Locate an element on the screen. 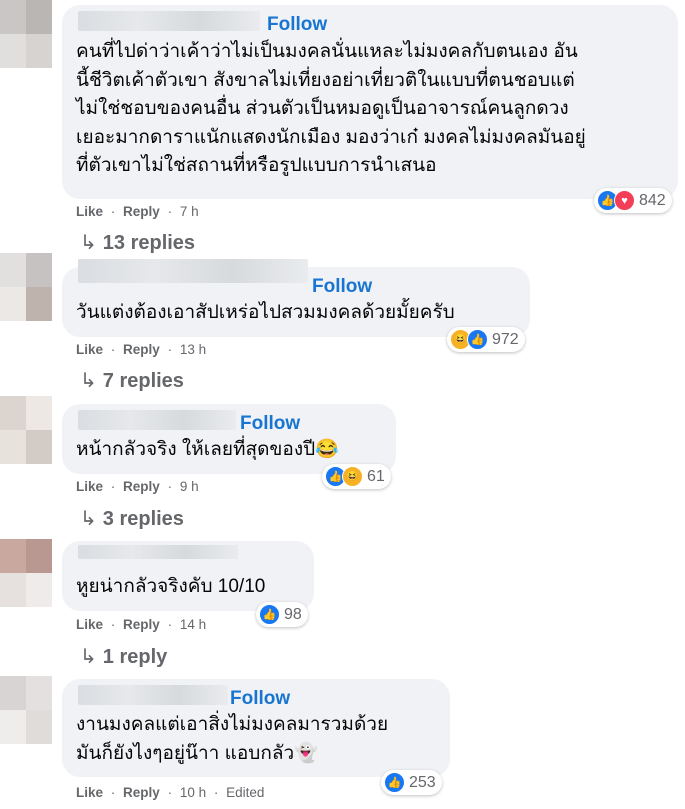 This screenshot has width=685, height=809. view-replies-link: ↳ 7 replies is located at coordinates (132, 380).